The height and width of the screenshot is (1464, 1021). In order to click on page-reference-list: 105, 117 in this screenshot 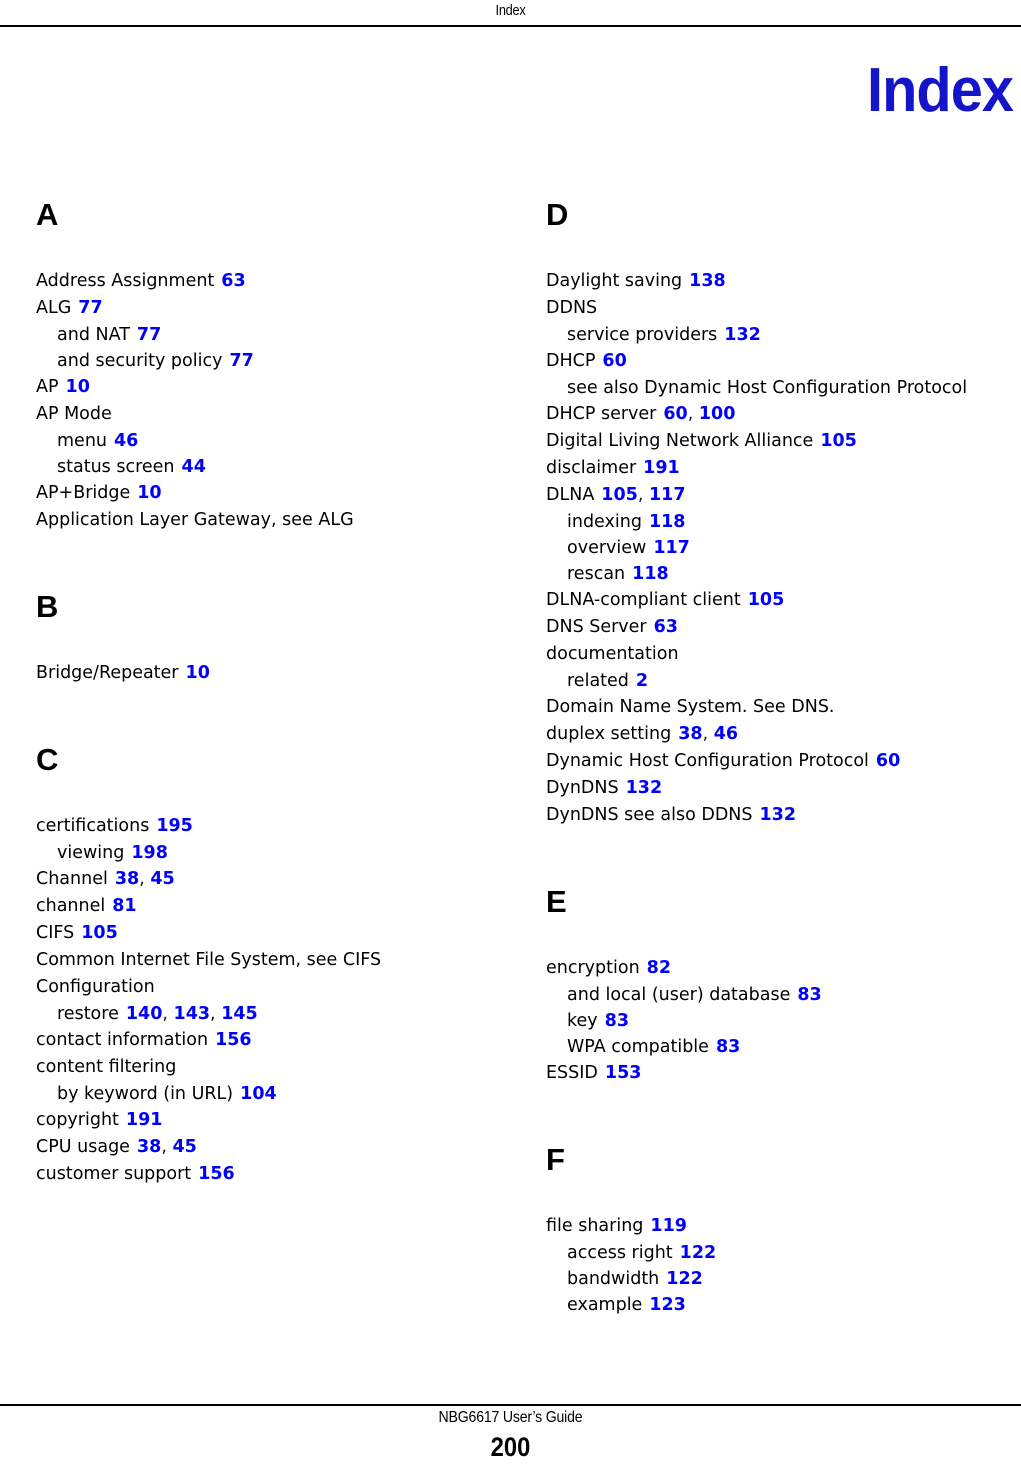, I will do `click(643, 495)`.